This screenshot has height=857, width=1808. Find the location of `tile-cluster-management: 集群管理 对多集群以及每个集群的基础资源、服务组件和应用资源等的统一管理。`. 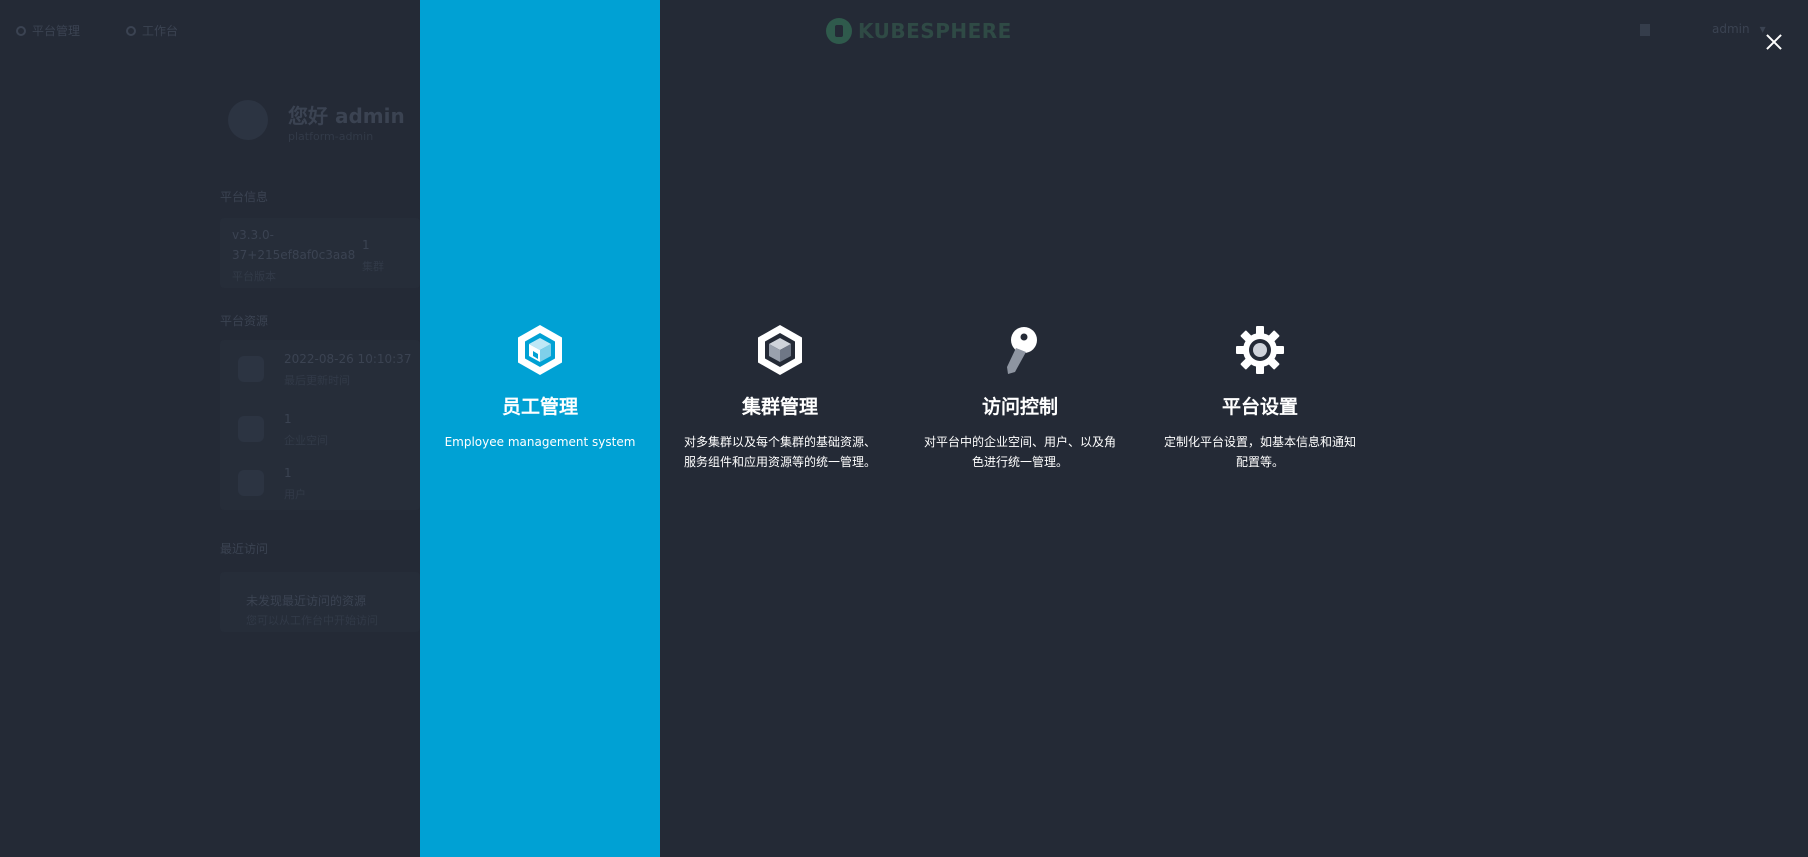

tile-cluster-management: 集群管理 对多集群以及每个集群的基础资源、服务组件和应用资源等的统一管理。 is located at coordinates (780, 428).